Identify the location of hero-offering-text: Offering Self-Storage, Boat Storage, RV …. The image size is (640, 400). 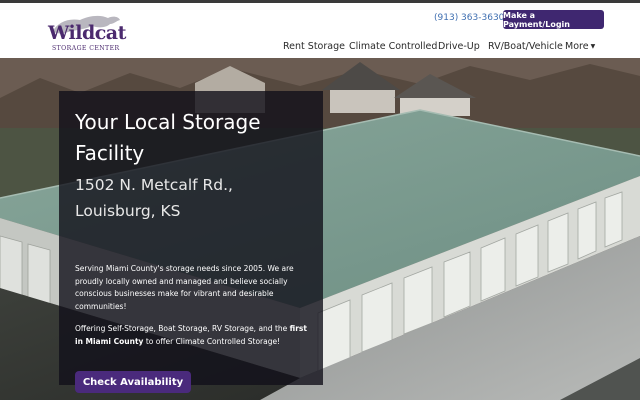
(193, 335).